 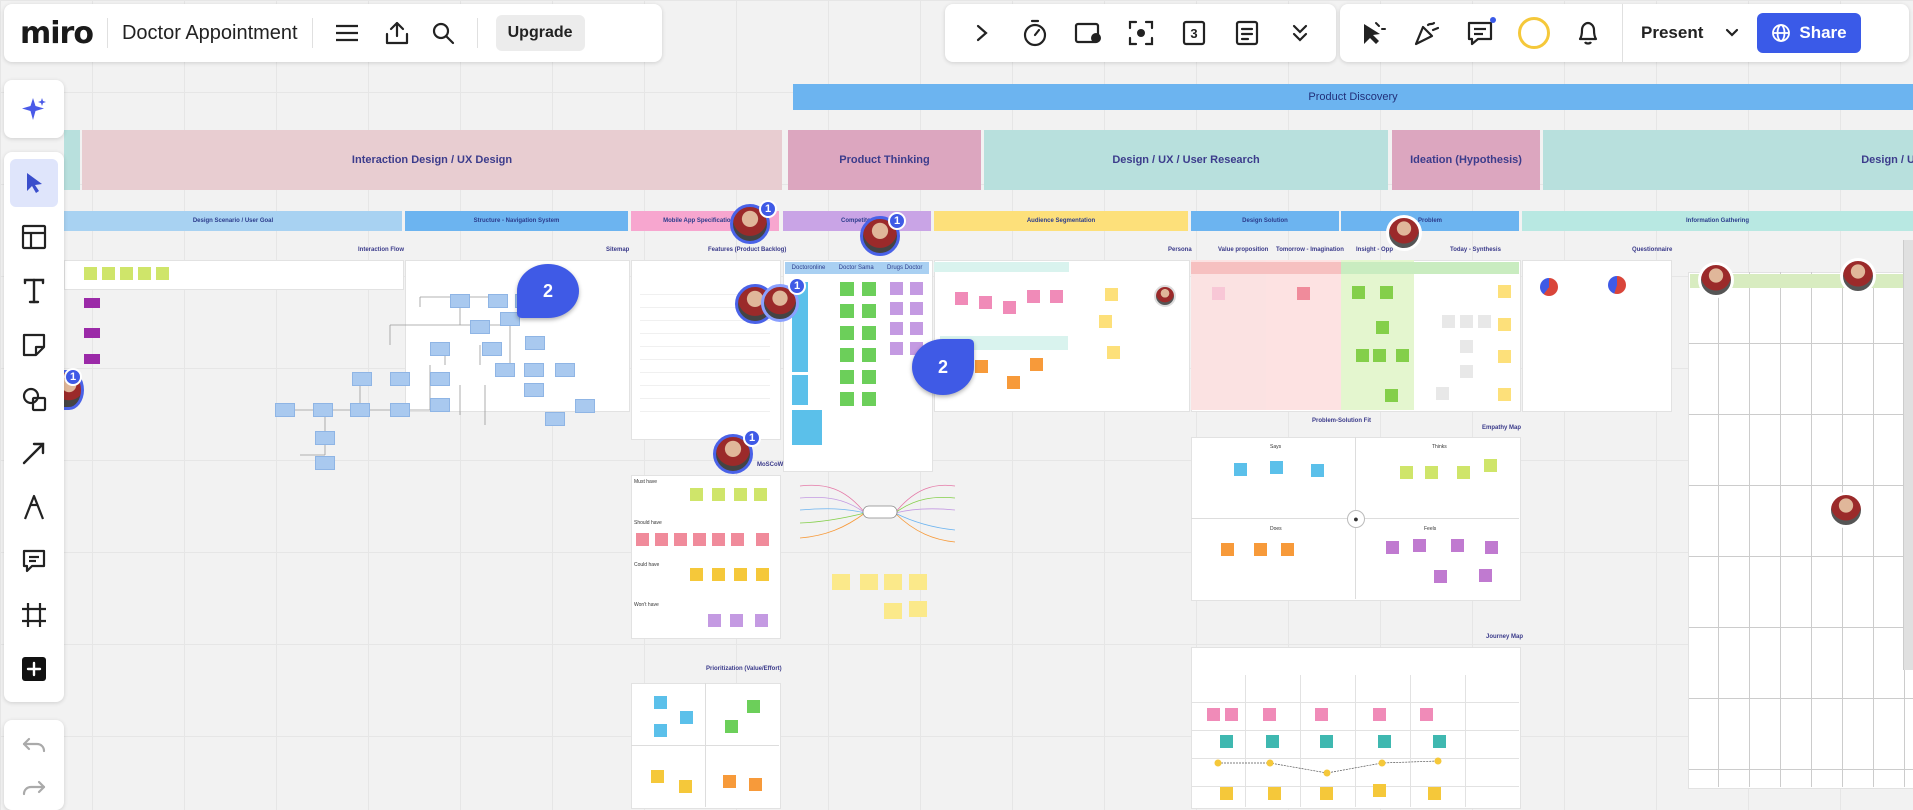 What do you see at coordinates (1300, 33) in the screenshot?
I see `more-tools-button` at bounding box center [1300, 33].